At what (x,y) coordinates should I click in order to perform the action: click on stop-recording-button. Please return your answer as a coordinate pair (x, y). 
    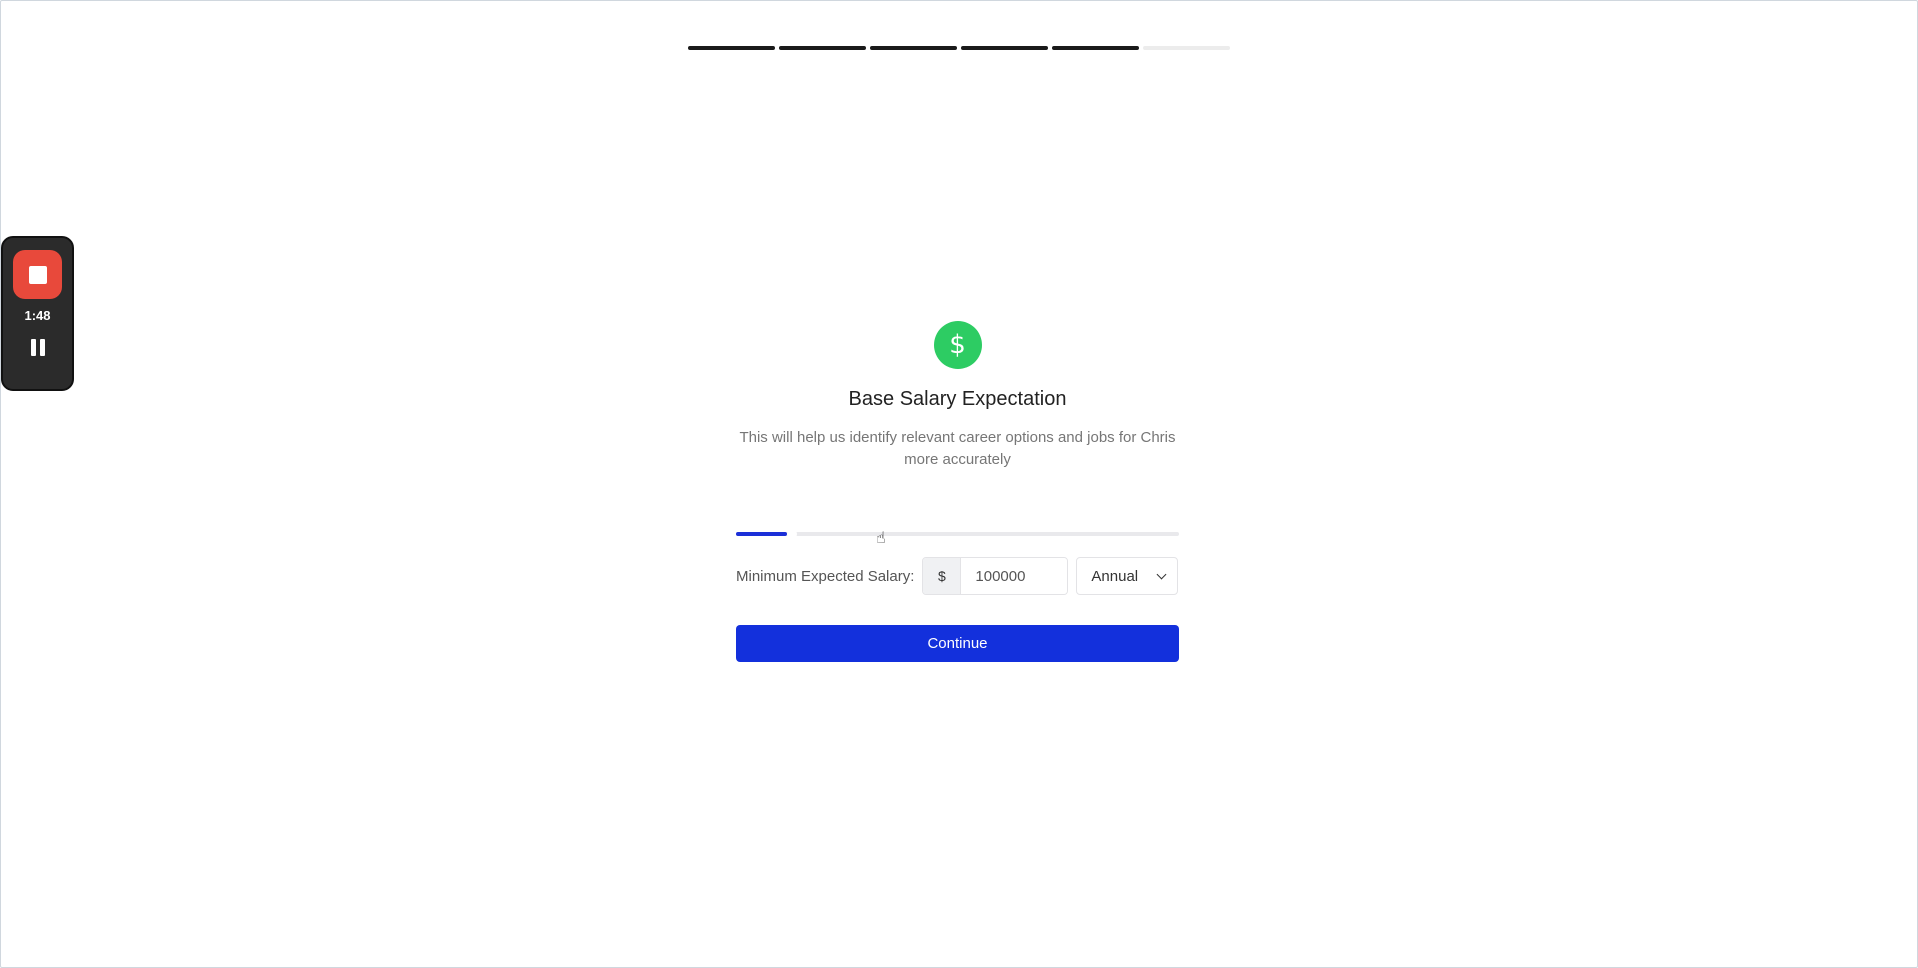
    Looking at the image, I should click on (37, 274).